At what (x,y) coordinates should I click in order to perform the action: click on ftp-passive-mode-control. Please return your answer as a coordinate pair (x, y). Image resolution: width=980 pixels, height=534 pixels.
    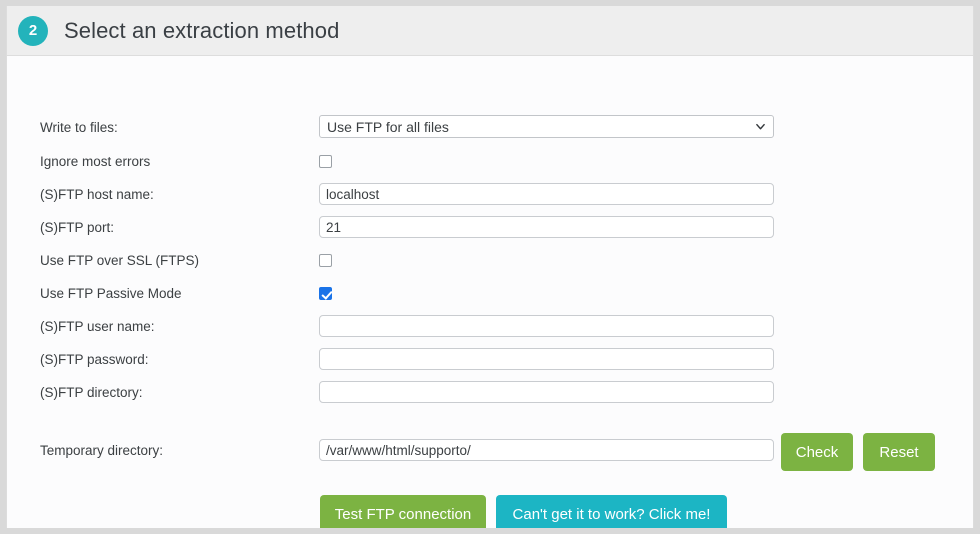
    Looking at the image, I should click on (325, 293).